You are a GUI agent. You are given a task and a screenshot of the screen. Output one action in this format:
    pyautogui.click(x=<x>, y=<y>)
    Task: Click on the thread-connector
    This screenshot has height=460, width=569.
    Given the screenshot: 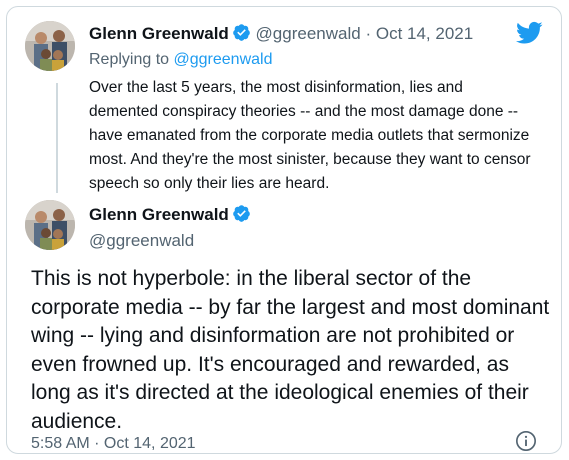 What is the action you would take?
    pyautogui.click(x=57, y=138)
    